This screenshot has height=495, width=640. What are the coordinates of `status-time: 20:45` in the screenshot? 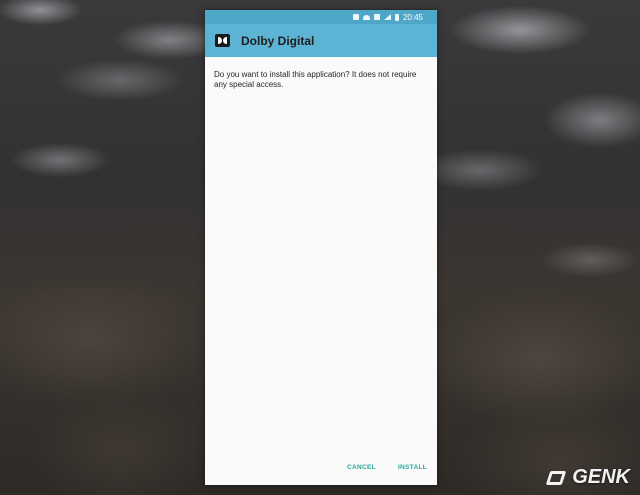 It's located at (412, 17).